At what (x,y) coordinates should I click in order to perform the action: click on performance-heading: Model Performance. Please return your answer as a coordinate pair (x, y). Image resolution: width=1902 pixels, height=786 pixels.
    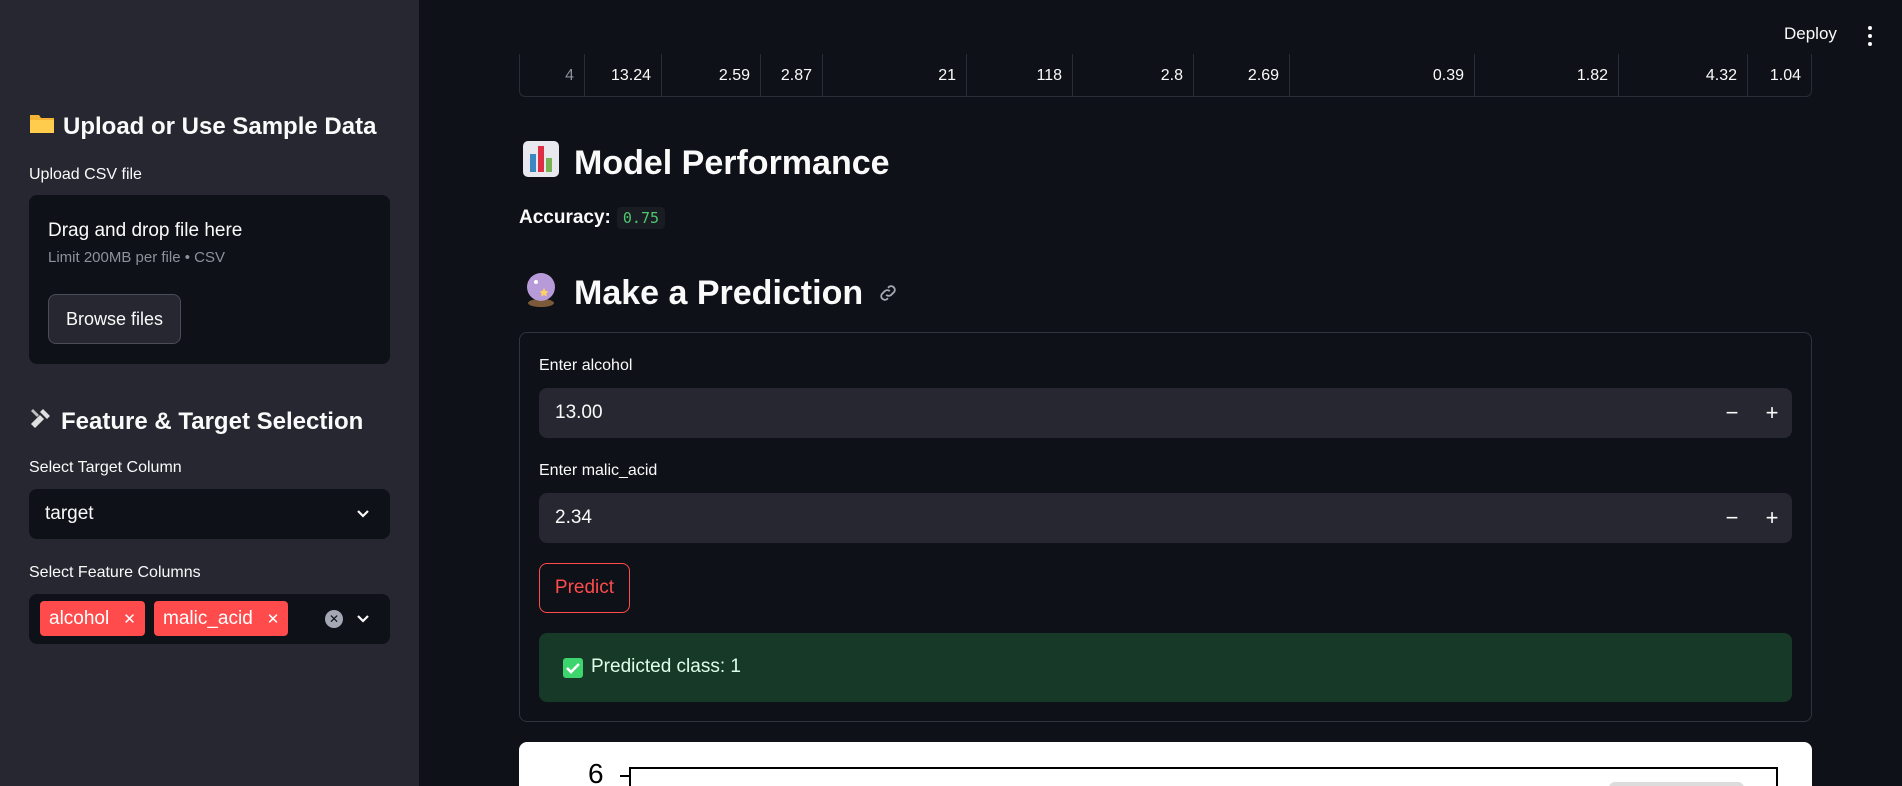
    Looking at the image, I should click on (706, 163).